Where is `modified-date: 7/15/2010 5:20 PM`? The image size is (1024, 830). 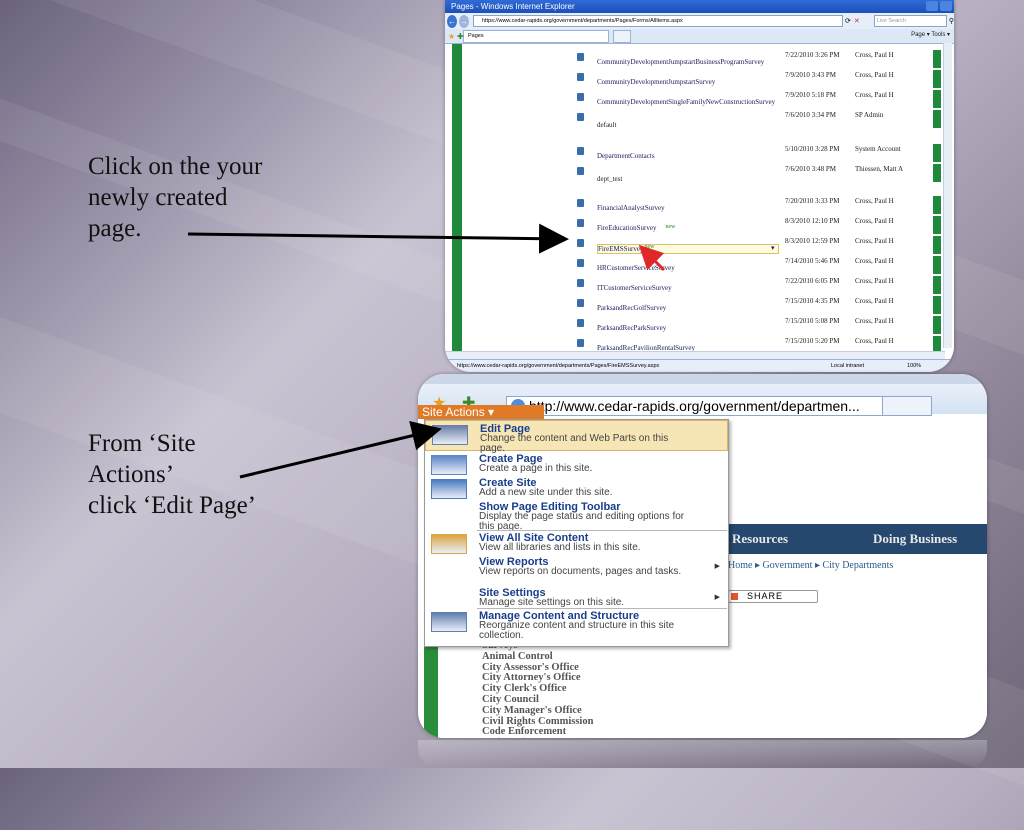 modified-date: 7/15/2010 5:20 PM is located at coordinates (812, 341).